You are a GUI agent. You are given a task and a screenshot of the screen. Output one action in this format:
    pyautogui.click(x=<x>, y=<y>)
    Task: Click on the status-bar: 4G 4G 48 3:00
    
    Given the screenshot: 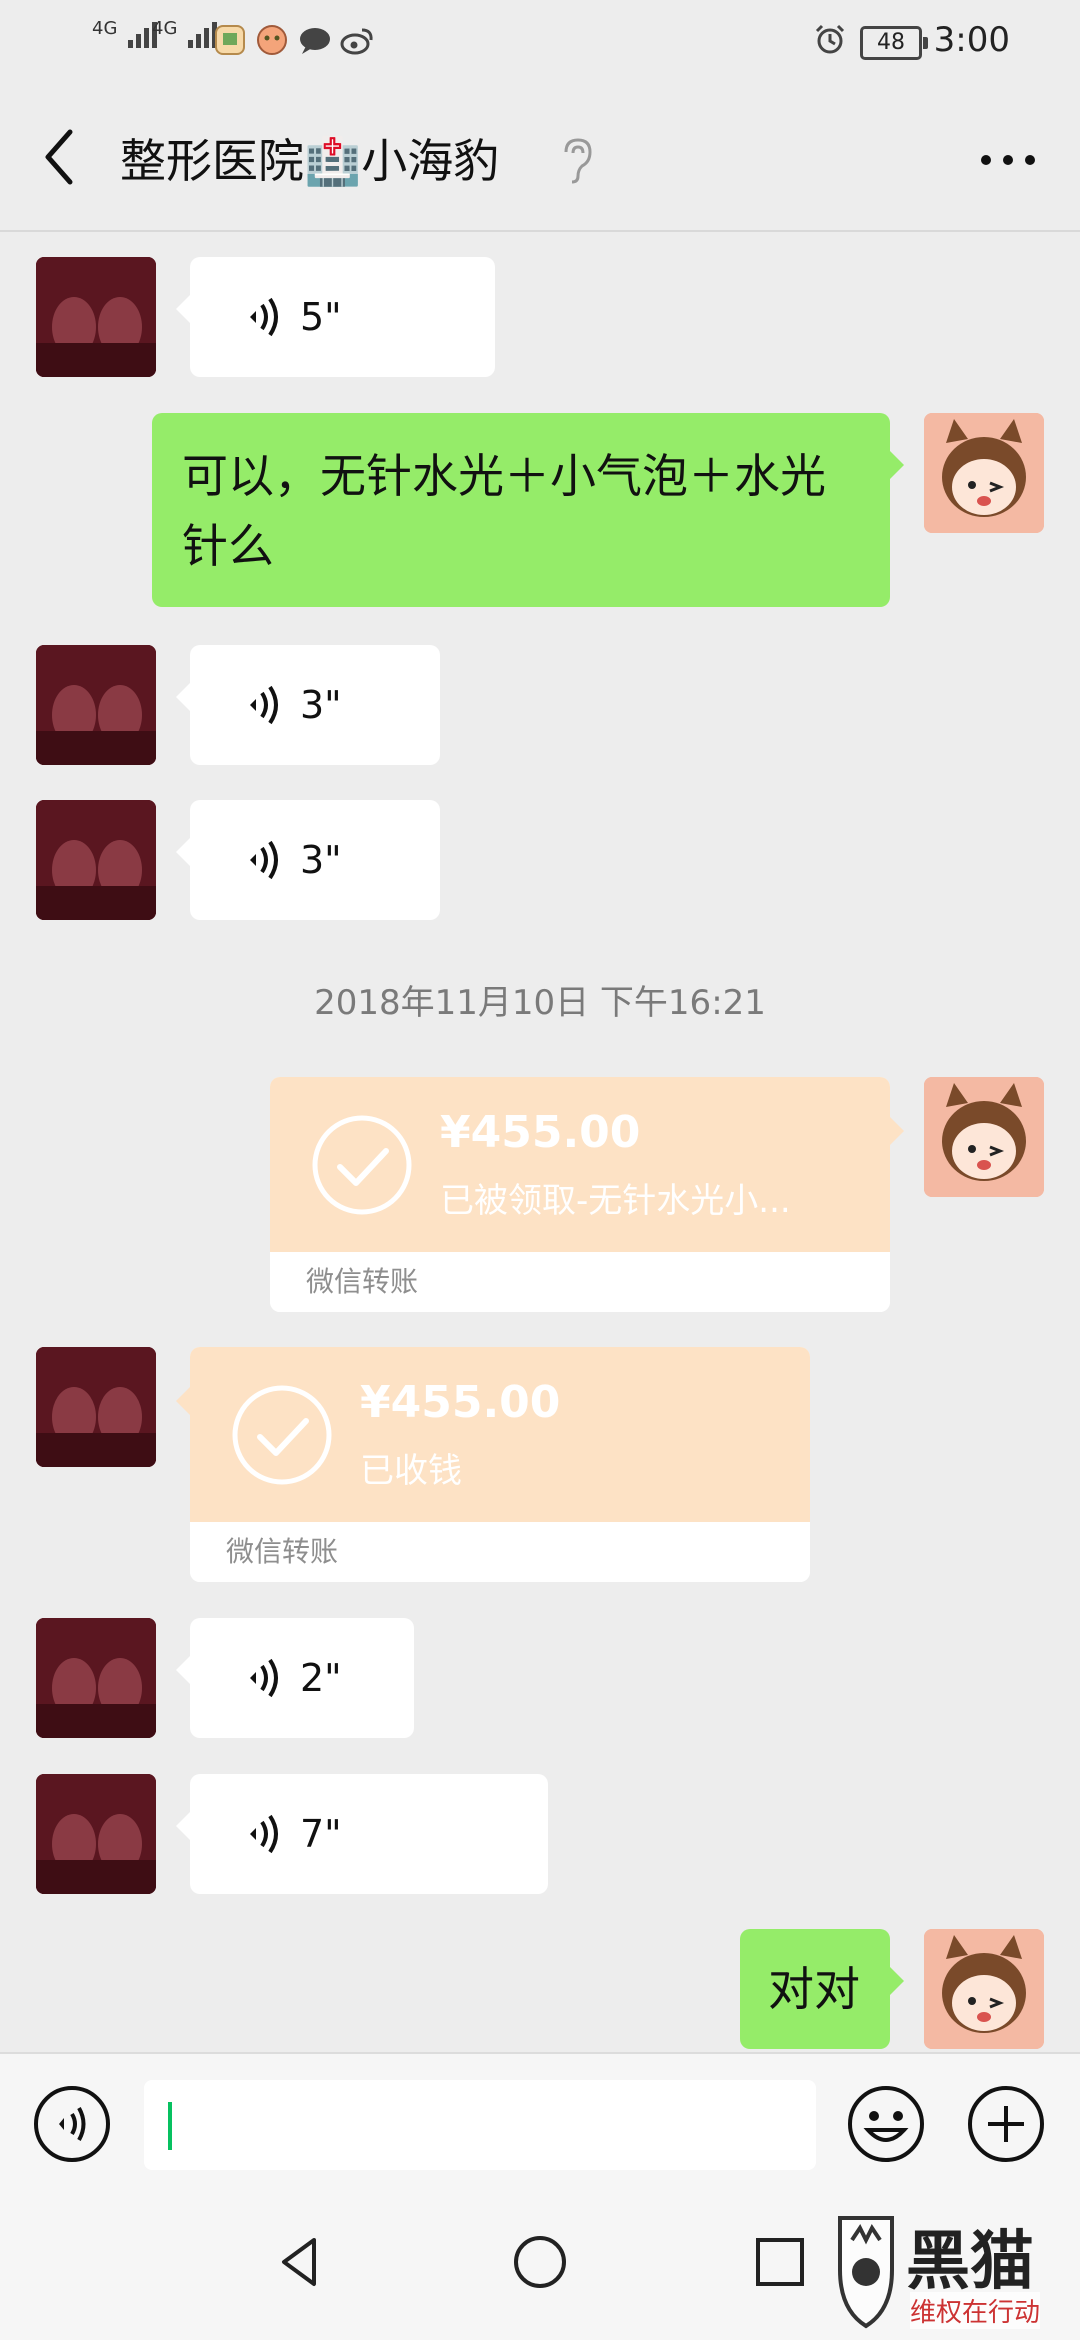 What is the action you would take?
    pyautogui.click(x=540, y=40)
    